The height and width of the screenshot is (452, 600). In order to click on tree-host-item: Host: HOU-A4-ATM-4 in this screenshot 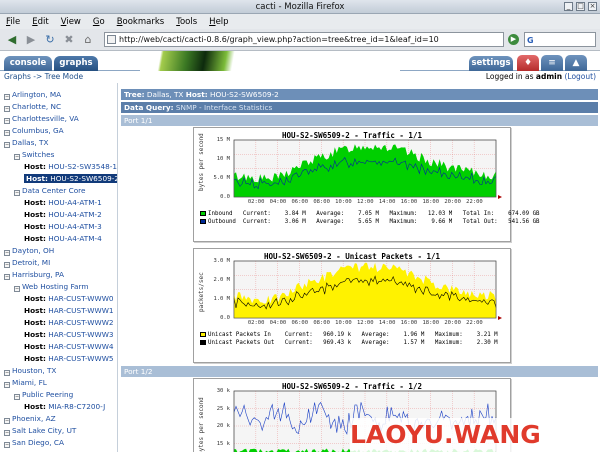, I will do `click(63, 238)`.